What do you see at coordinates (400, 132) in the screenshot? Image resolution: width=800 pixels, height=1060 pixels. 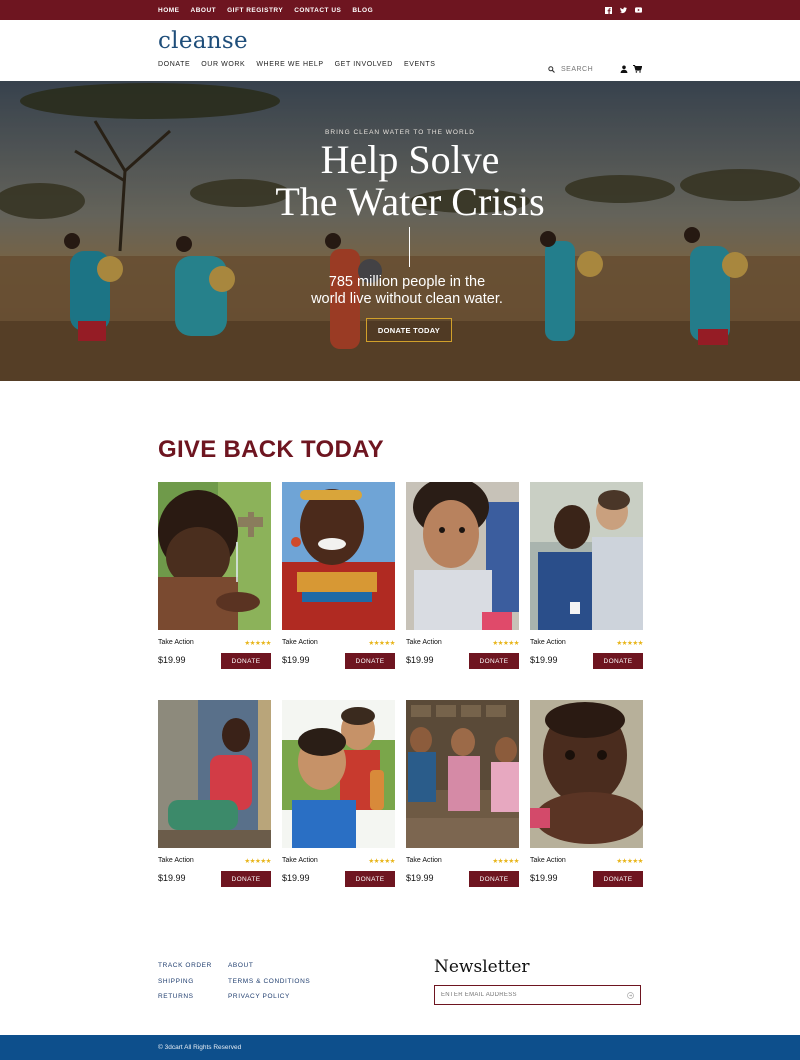 I see `hero-kicker: BRING CLEAN WATER TO THE WORLD` at bounding box center [400, 132].